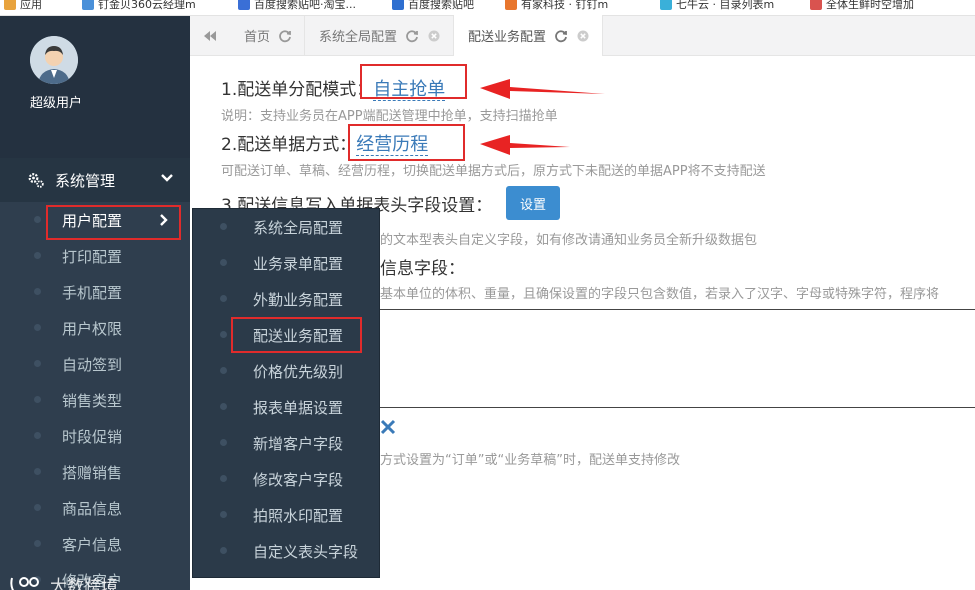 The height and width of the screenshot is (590, 975). I want to click on sidebar-item-user-permissions: 用户权限, so click(95, 328).